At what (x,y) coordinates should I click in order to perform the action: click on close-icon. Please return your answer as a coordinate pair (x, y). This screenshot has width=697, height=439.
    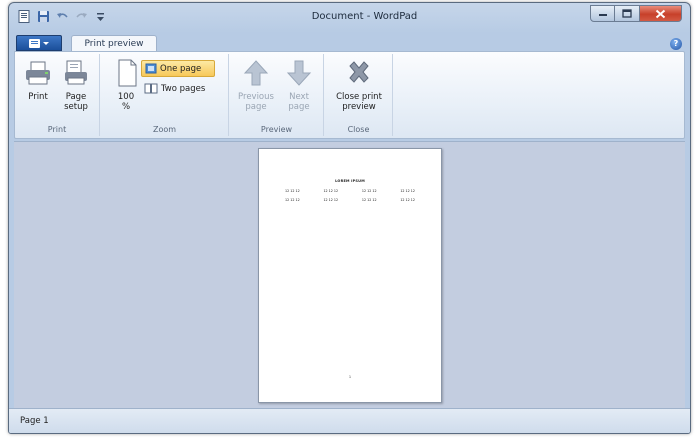
    Looking at the image, I should click on (660, 13).